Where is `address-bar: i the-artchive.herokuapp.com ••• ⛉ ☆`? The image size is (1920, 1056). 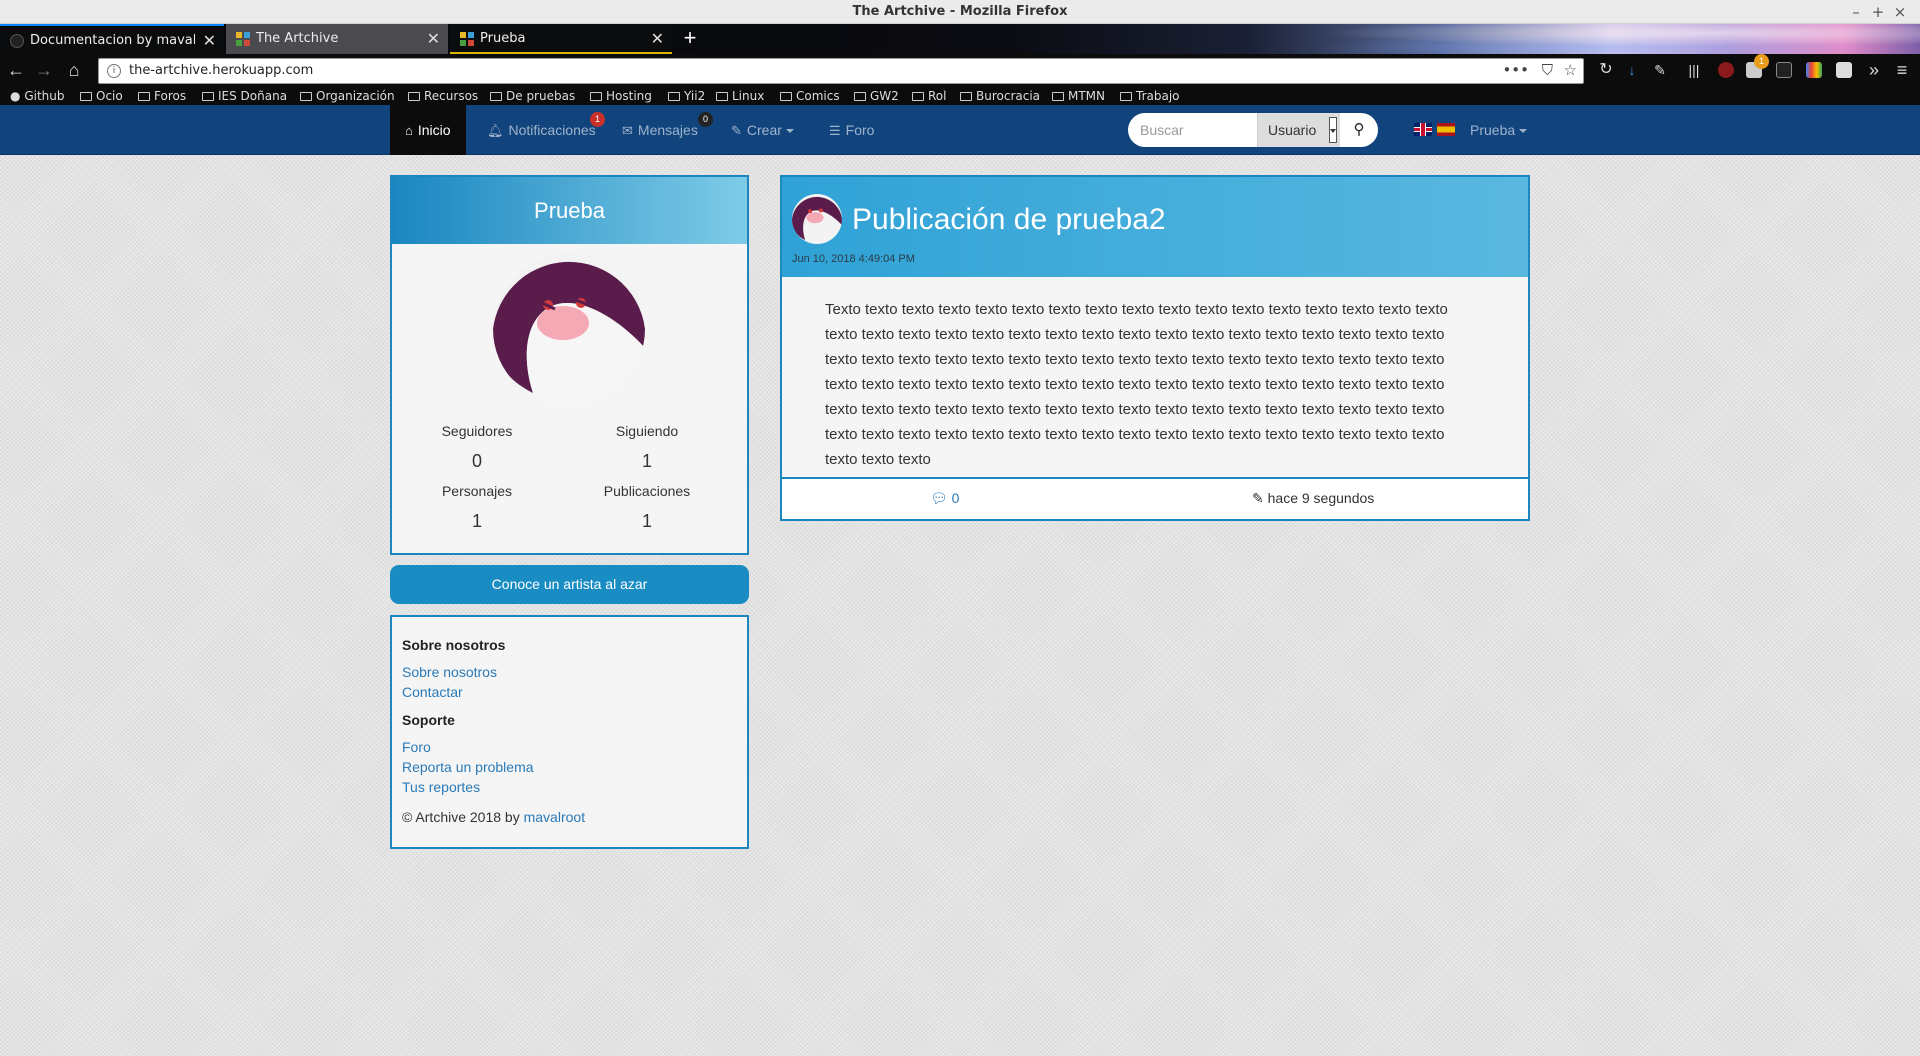
address-bar: i the-artchive.herokuapp.com ••• ⛉ ☆ is located at coordinates (841, 71).